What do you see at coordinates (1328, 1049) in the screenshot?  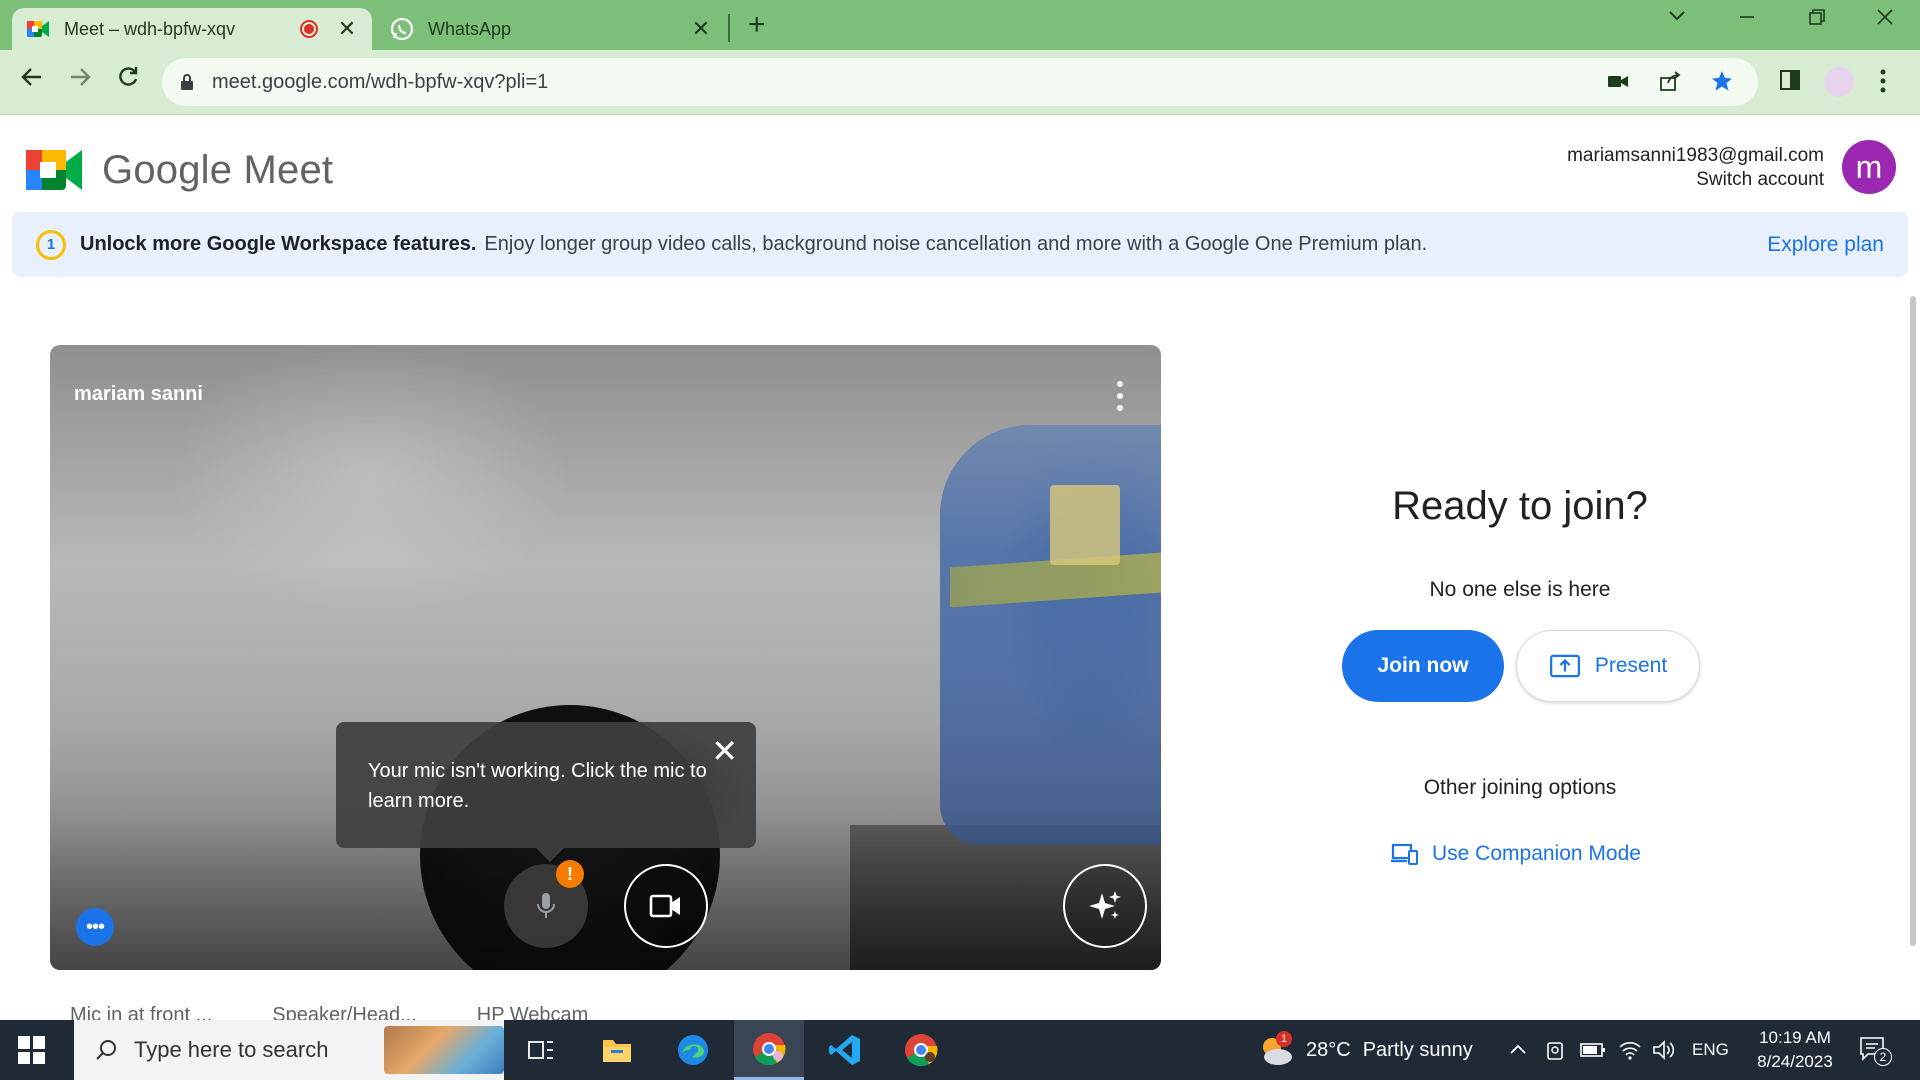 I see `weather-temp: 28°C` at bounding box center [1328, 1049].